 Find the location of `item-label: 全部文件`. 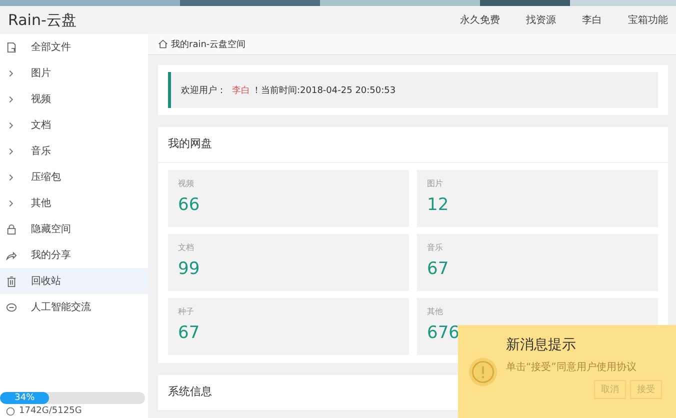

item-label: 全部文件 is located at coordinates (51, 47).